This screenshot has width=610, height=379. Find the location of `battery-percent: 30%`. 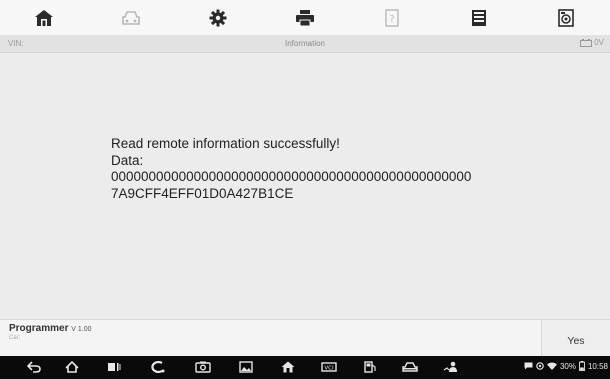

battery-percent: 30% is located at coordinates (567, 366).